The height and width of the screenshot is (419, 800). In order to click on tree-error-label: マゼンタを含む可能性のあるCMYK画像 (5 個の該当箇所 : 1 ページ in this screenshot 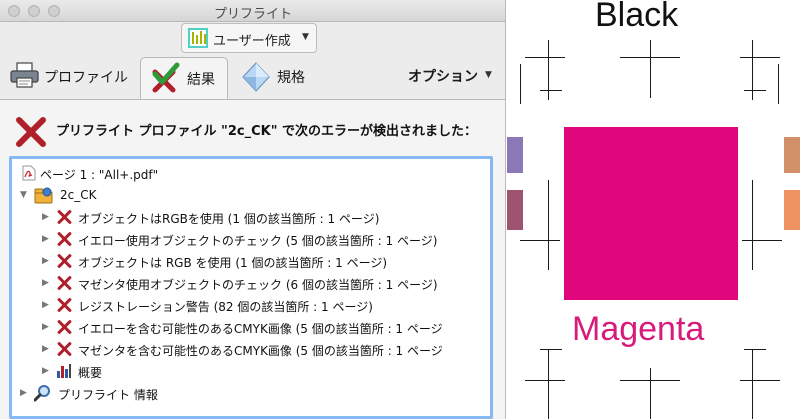, I will do `click(260, 351)`.